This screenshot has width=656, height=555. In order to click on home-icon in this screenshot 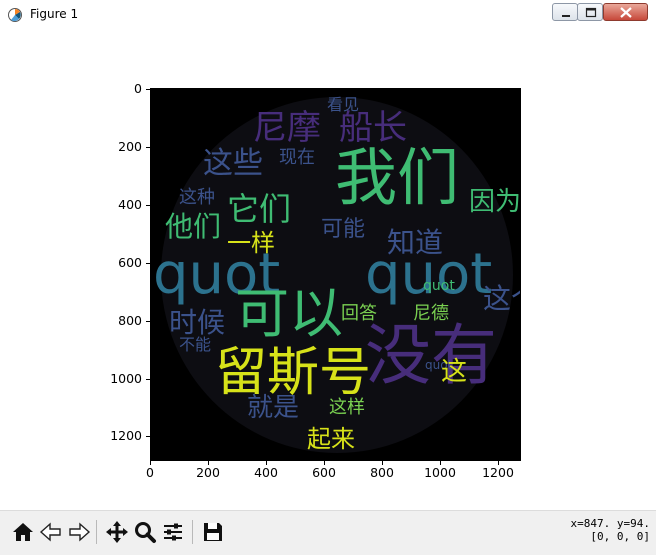, I will do `click(23, 532)`.